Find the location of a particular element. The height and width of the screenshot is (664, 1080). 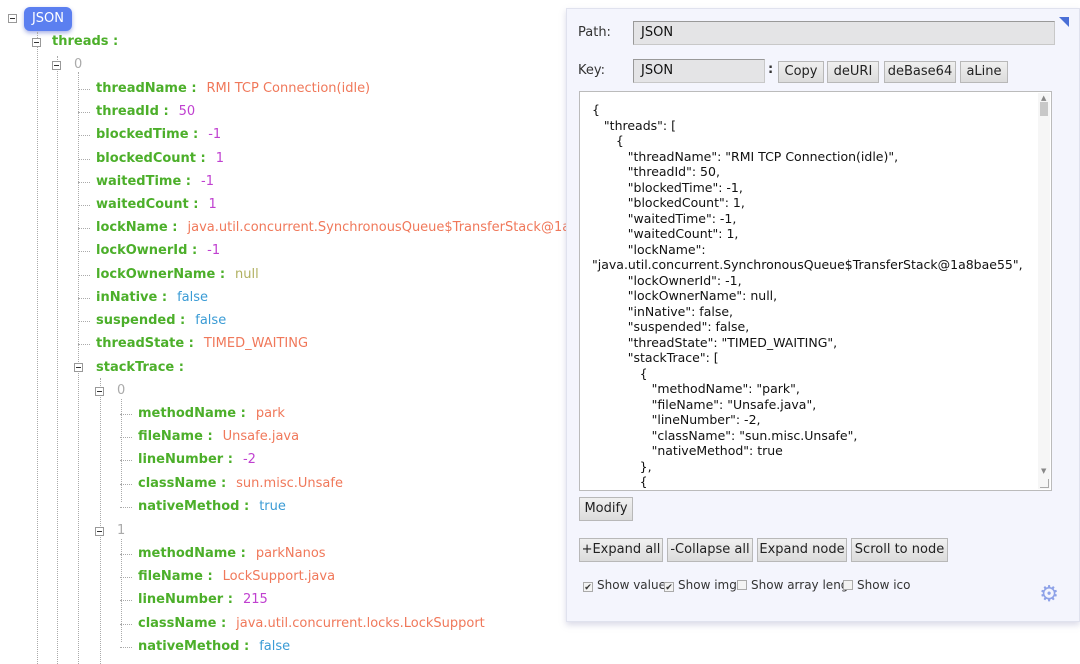

path-field: JSON is located at coordinates (844, 33).